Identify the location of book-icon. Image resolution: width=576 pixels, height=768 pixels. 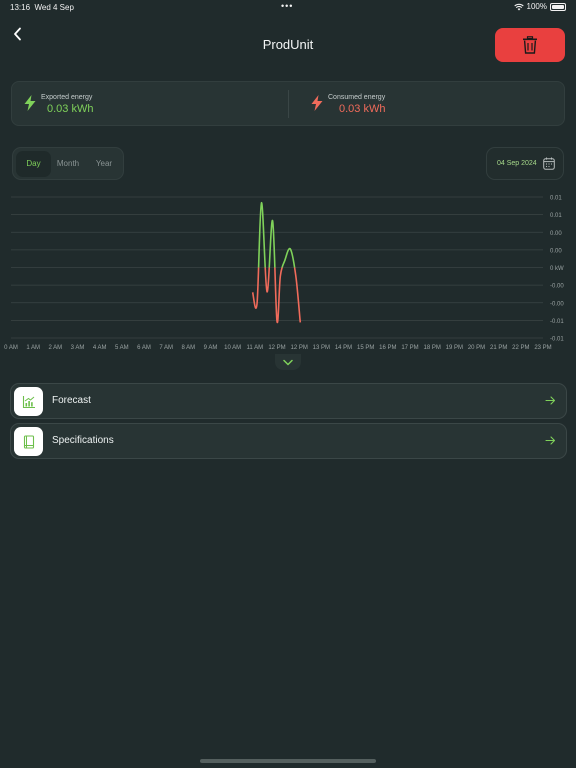
(28, 441).